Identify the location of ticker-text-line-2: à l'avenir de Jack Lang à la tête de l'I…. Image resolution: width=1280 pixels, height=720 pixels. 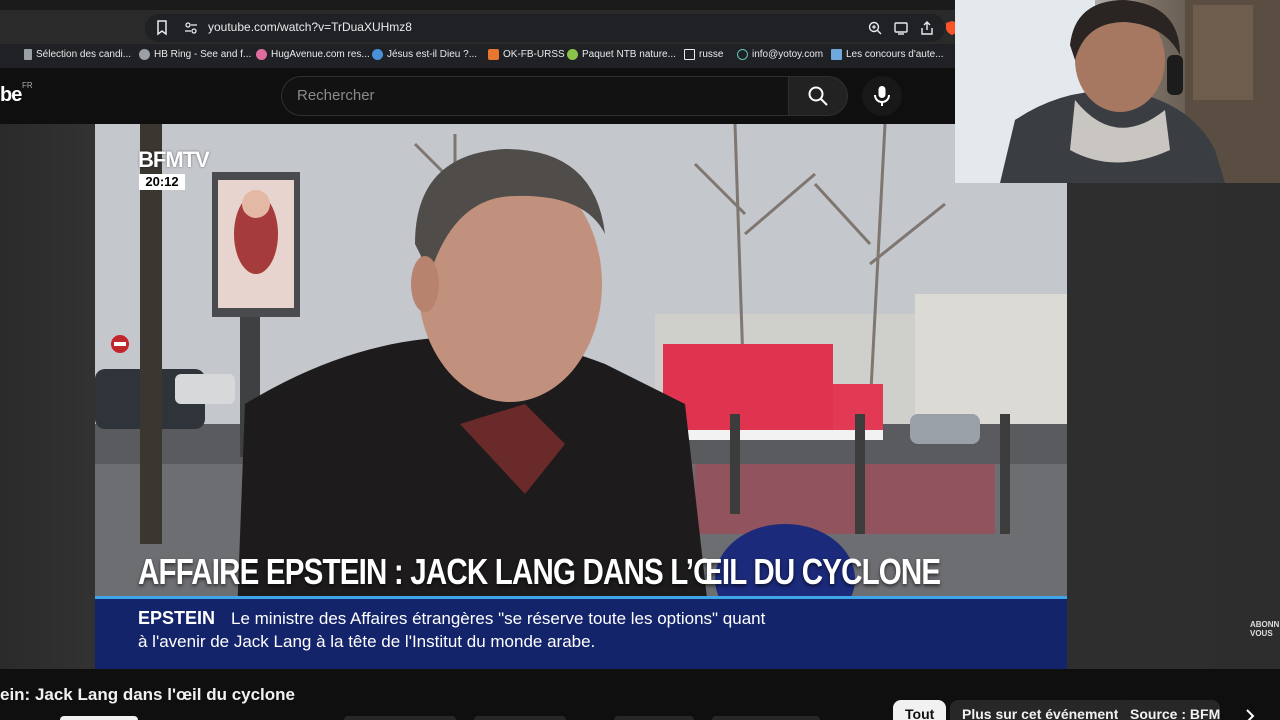
(367, 641).